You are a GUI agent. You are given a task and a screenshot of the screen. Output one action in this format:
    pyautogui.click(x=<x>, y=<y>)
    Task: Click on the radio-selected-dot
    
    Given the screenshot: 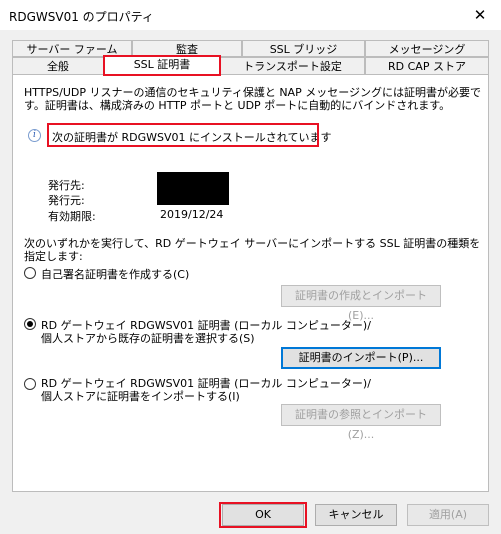 What is the action you would take?
    pyautogui.click(x=30, y=324)
    